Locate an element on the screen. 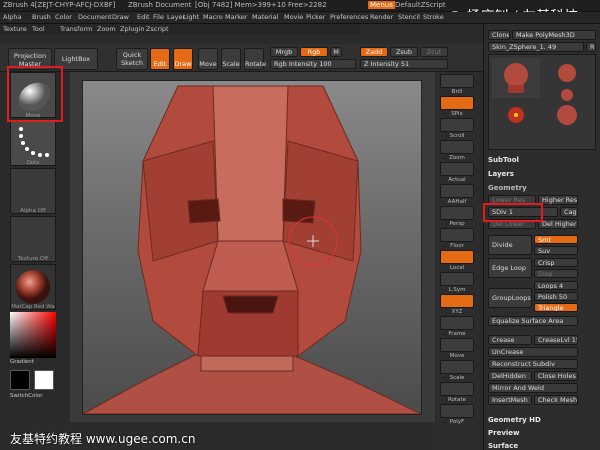 The width and height of the screenshot is (600, 450). secondary-color-swatch is located at coordinates (44, 380).